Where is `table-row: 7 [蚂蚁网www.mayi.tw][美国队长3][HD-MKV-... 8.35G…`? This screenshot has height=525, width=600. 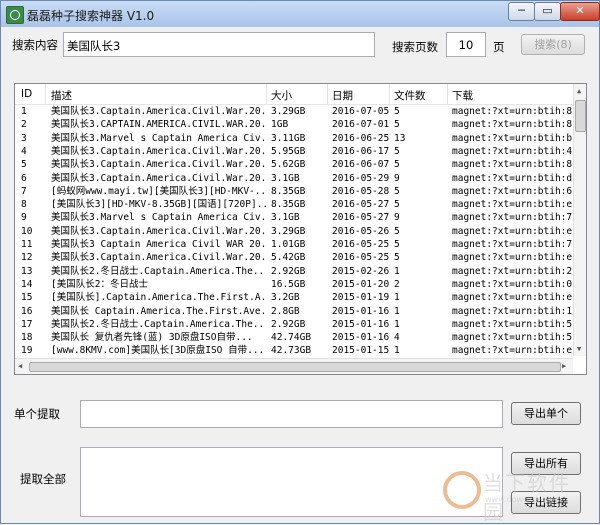
table-row: 7 [蚂蚁网www.mayi.tw][美国队长3][HD-MKV-... 8.35G… is located at coordinates (295, 191).